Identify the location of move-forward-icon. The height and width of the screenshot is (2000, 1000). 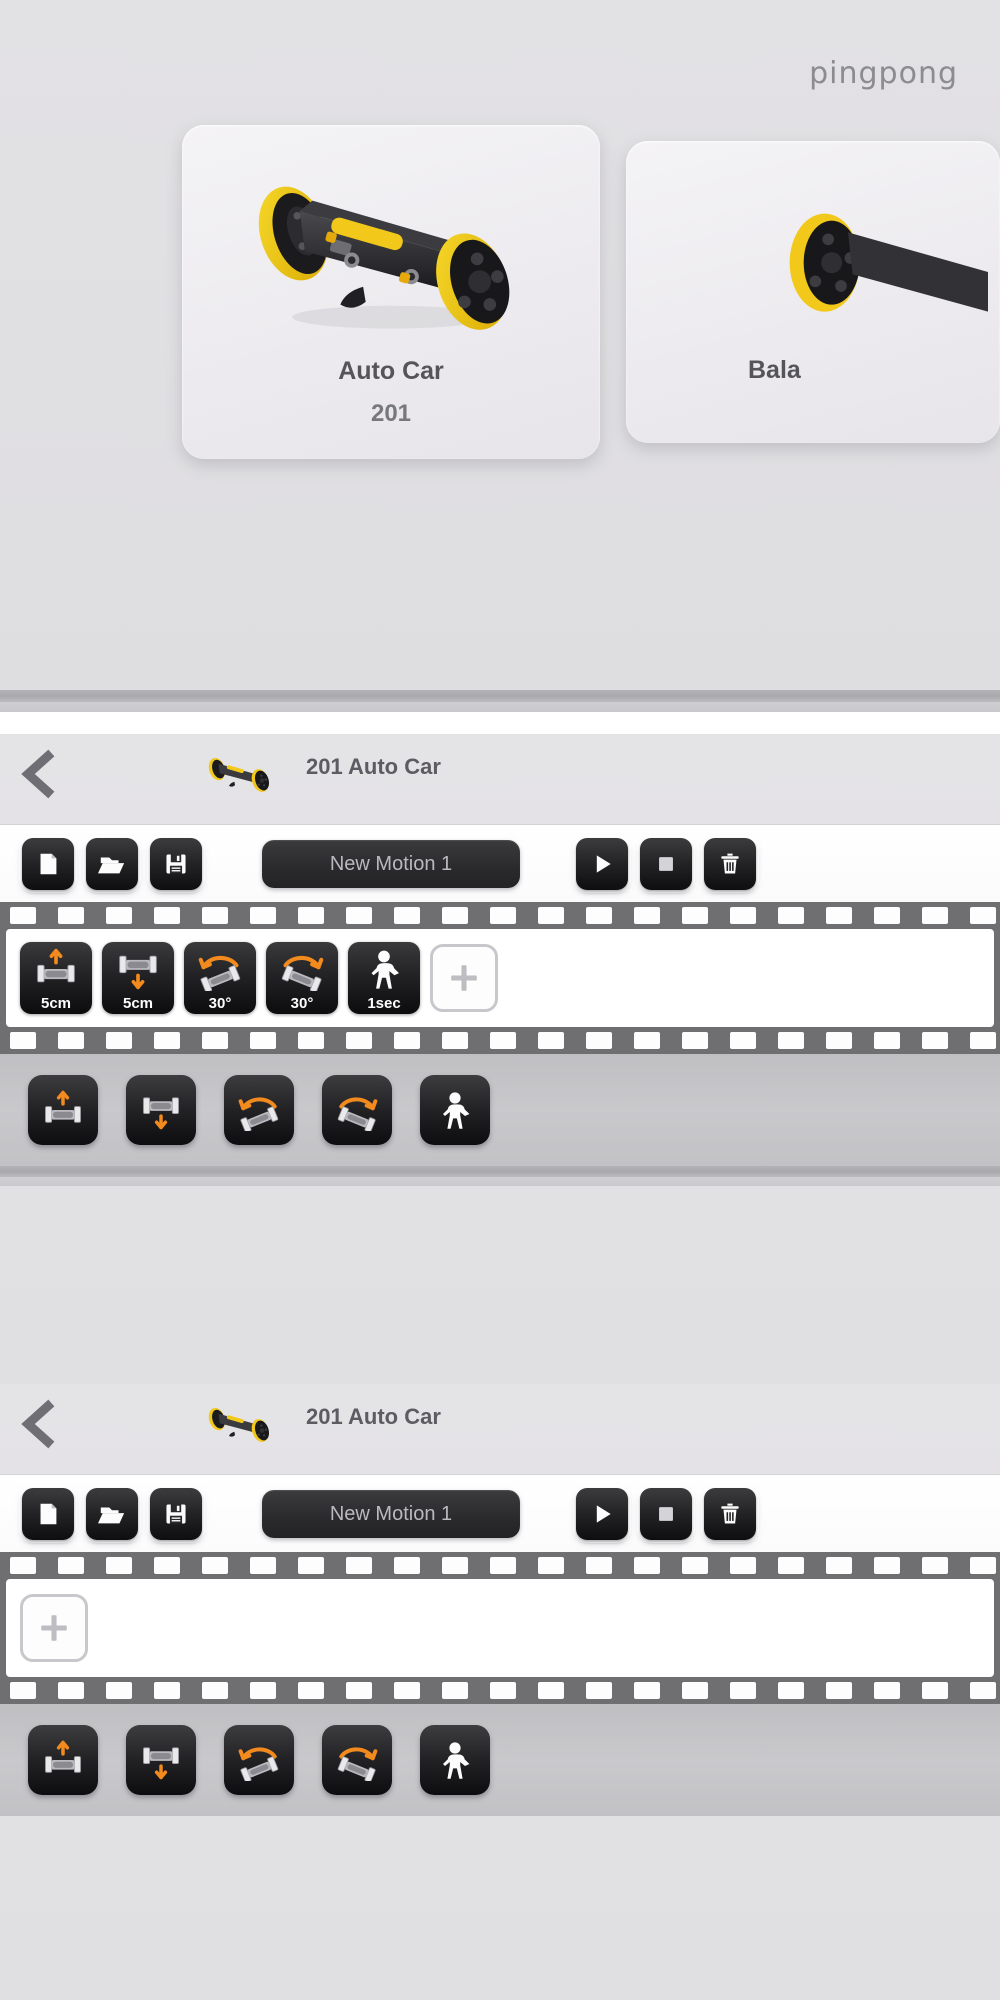
(56, 969).